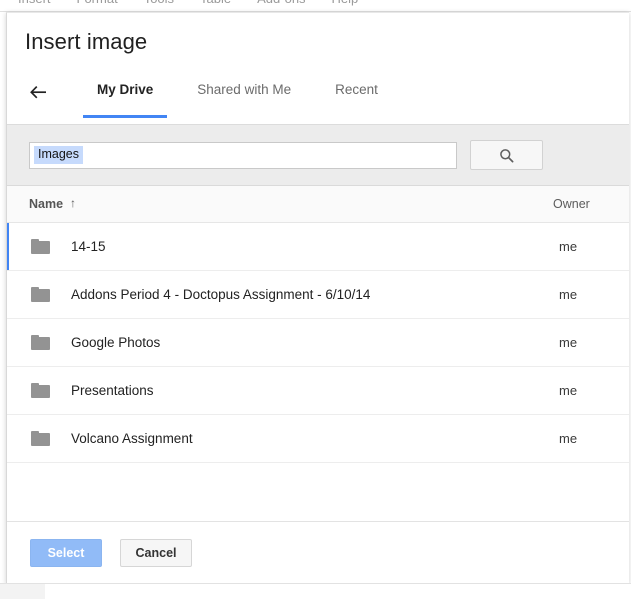  Describe the element at coordinates (125, 97) in the screenshot. I see `tab-my-drive: My Drive` at that location.